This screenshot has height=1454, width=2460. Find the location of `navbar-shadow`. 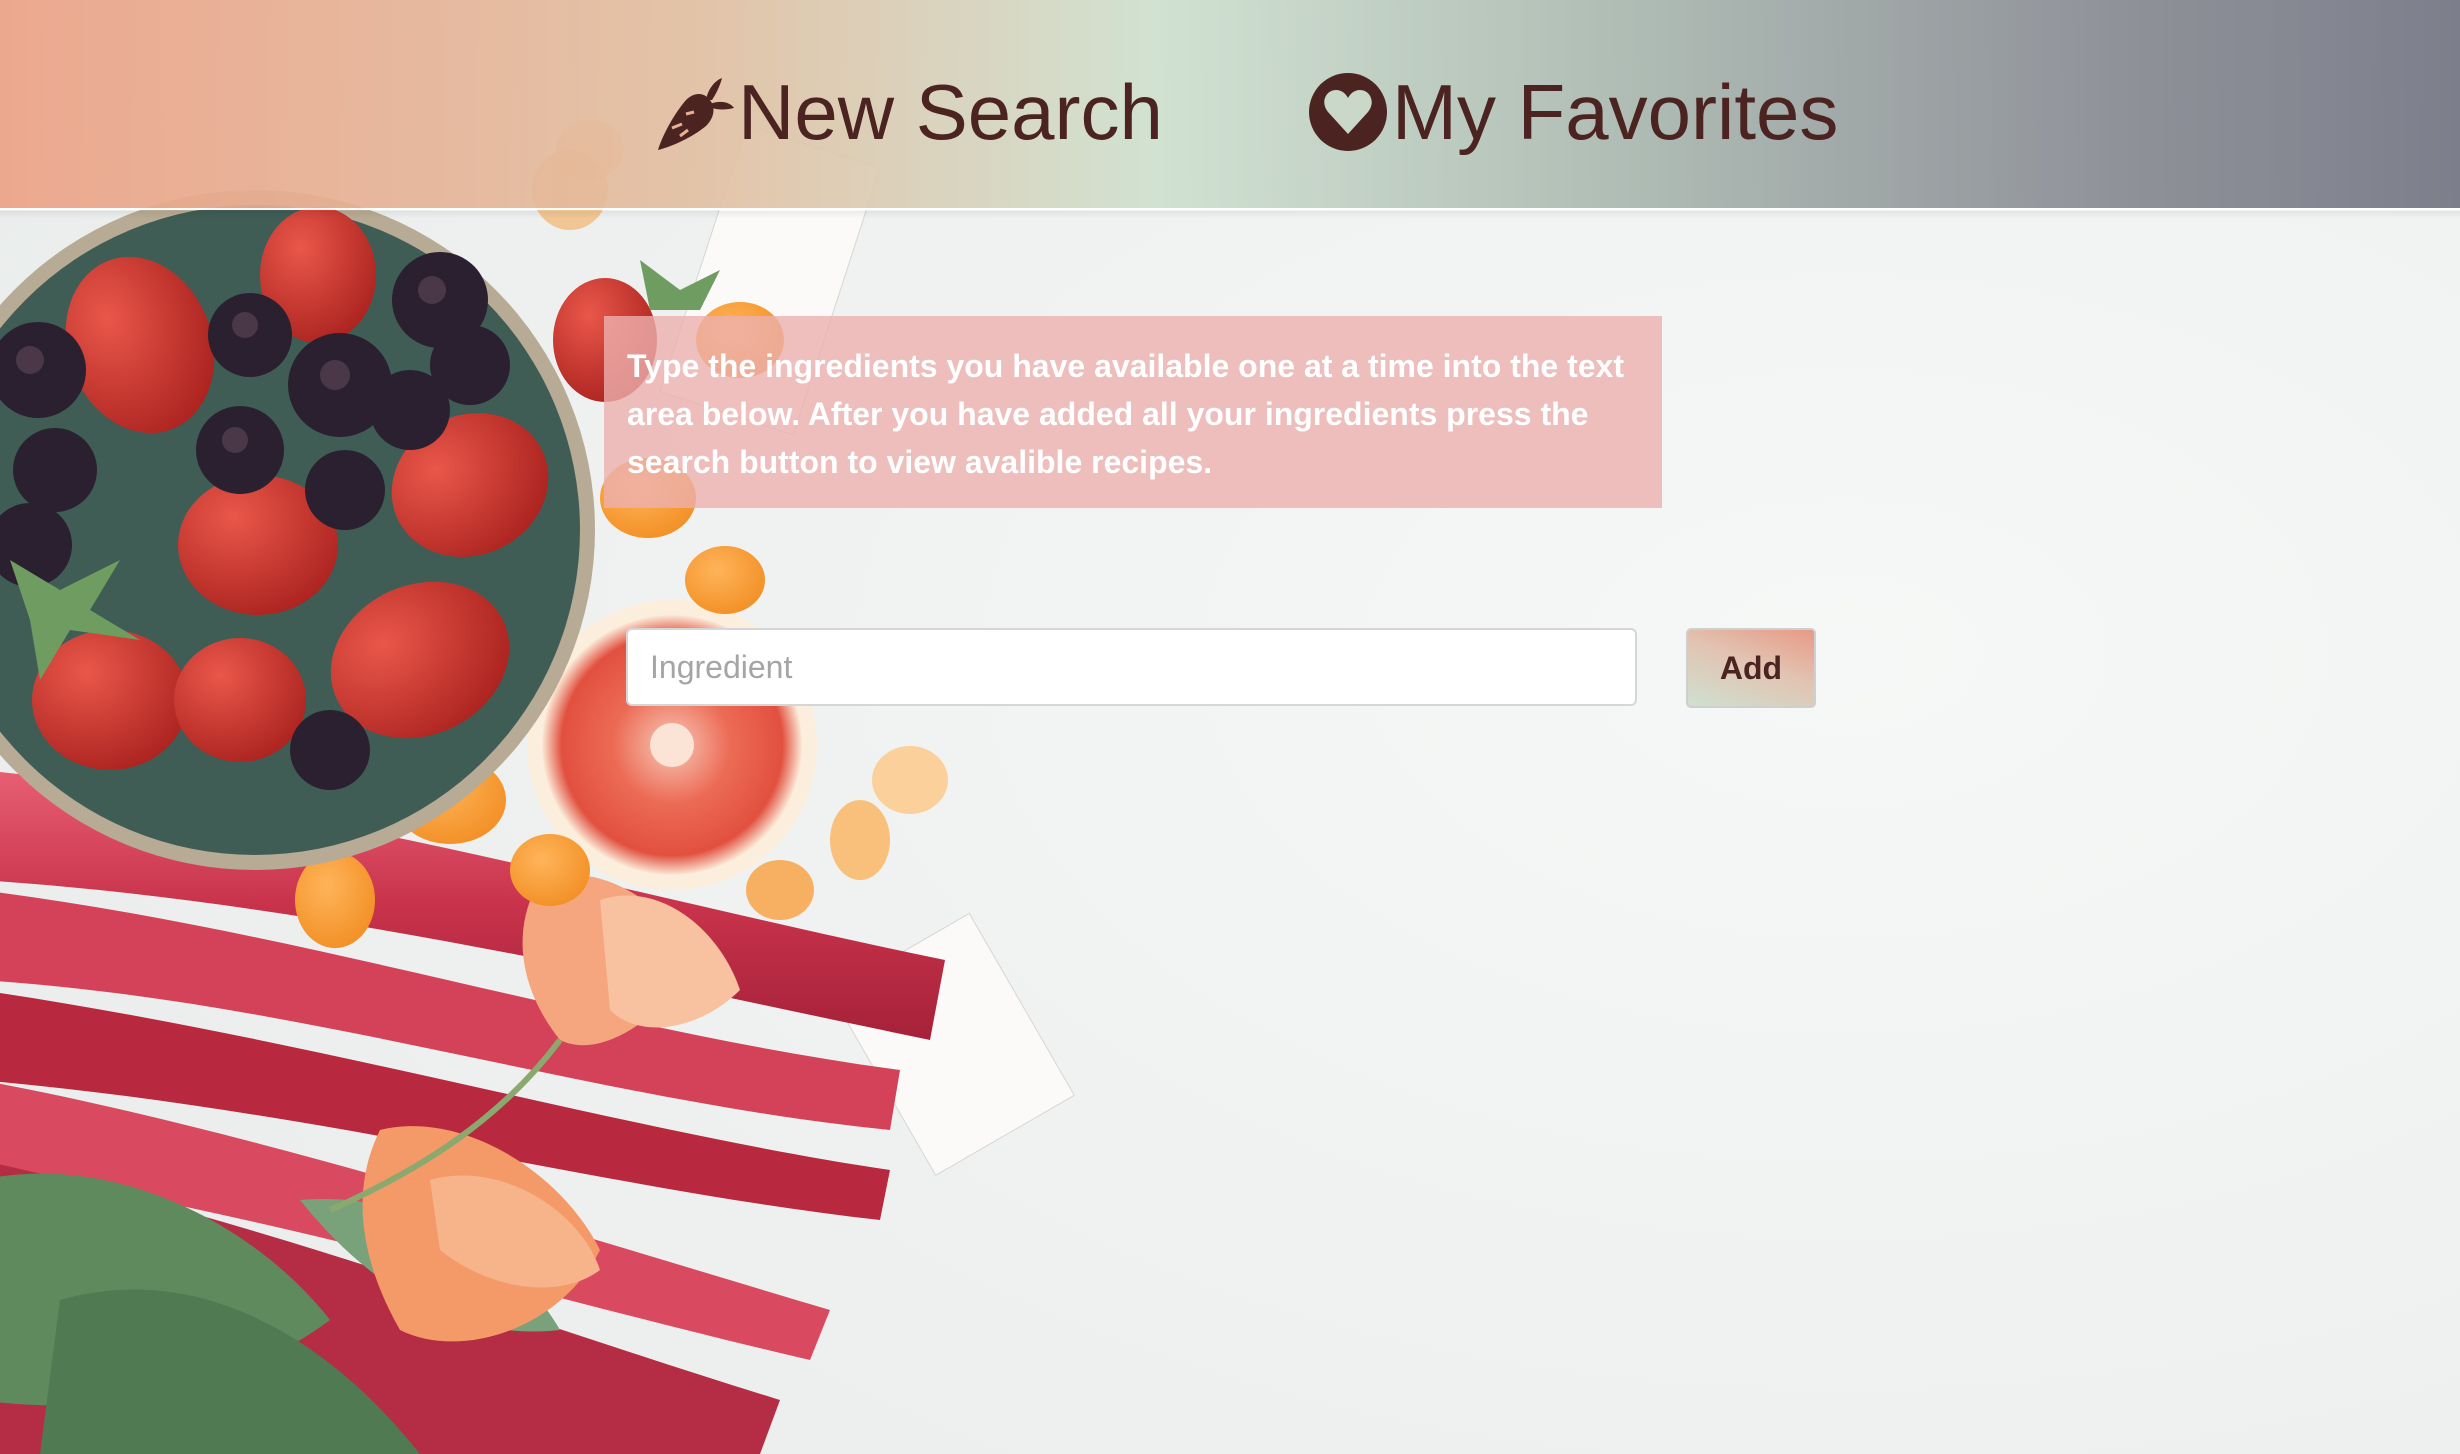

navbar-shadow is located at coordinates (1230, 215).